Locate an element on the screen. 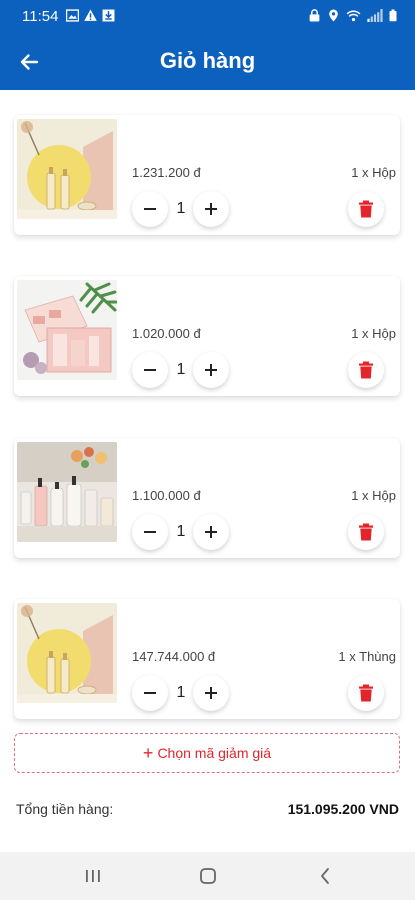 This screenshot has width=415, height=900. signal-icon is located at coordinates (375, 15).